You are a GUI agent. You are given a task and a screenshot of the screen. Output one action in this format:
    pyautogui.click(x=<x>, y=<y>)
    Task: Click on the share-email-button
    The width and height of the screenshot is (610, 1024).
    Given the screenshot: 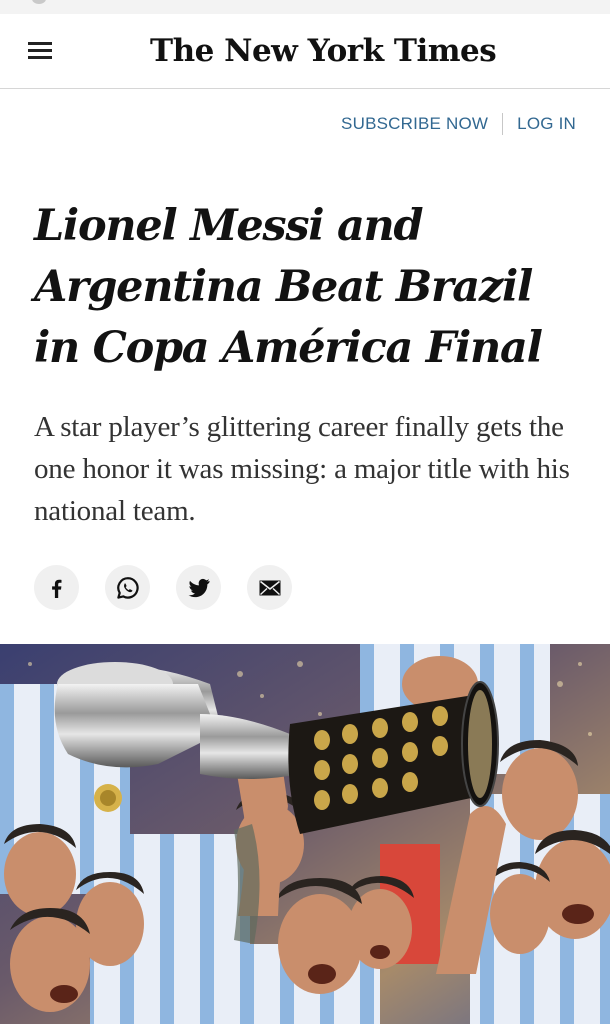 What is the action you would take?
    pyautogui.click(x=269, y=587)
    